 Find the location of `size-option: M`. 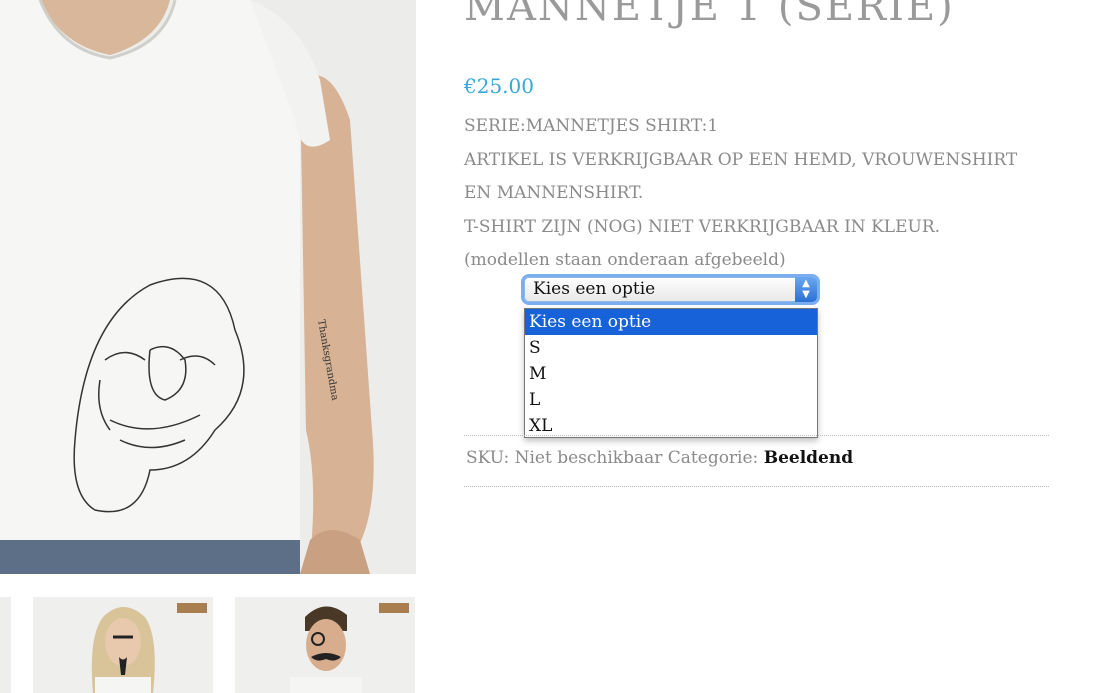

size-option: M is located at coordinates (671, 374).